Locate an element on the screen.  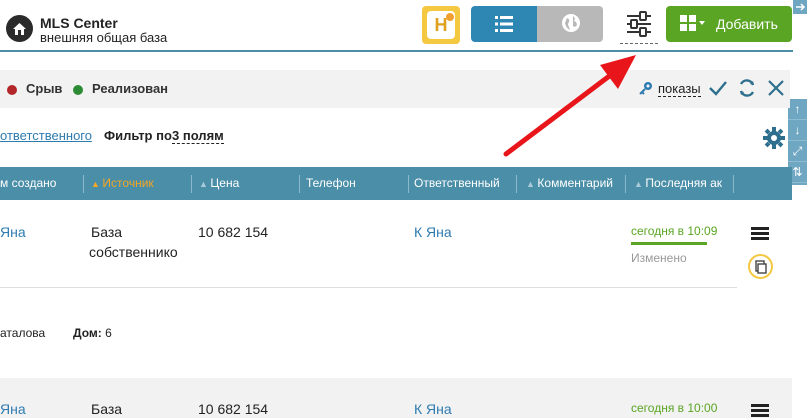
check-icon is located at coordinates (718, 88).